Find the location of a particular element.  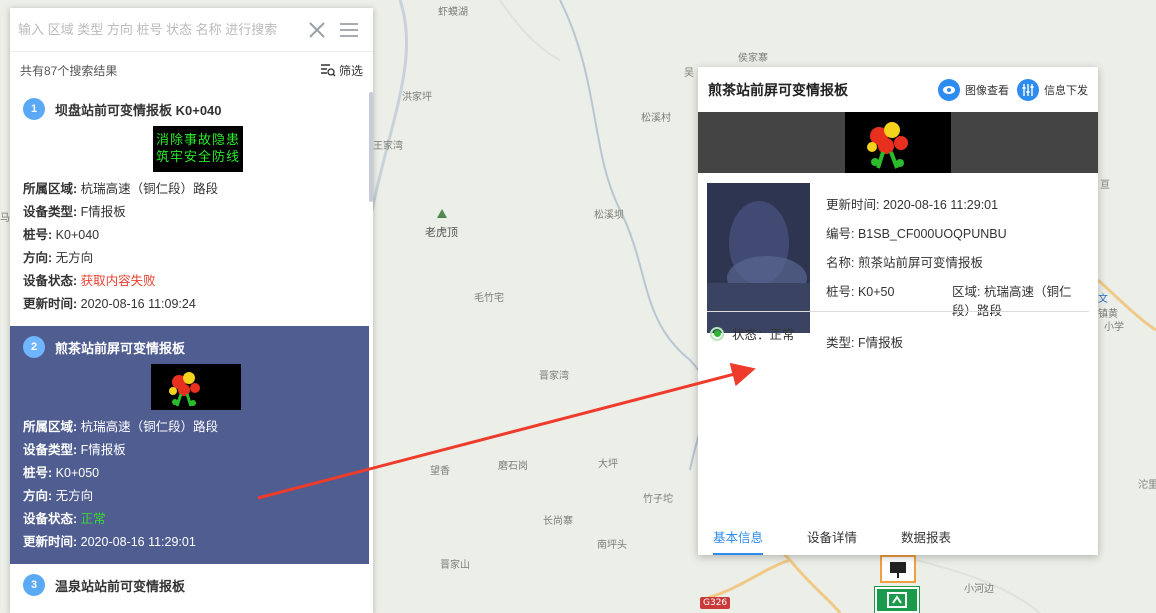

map-label: 磨石岗 is located at coordinates (513, 466).